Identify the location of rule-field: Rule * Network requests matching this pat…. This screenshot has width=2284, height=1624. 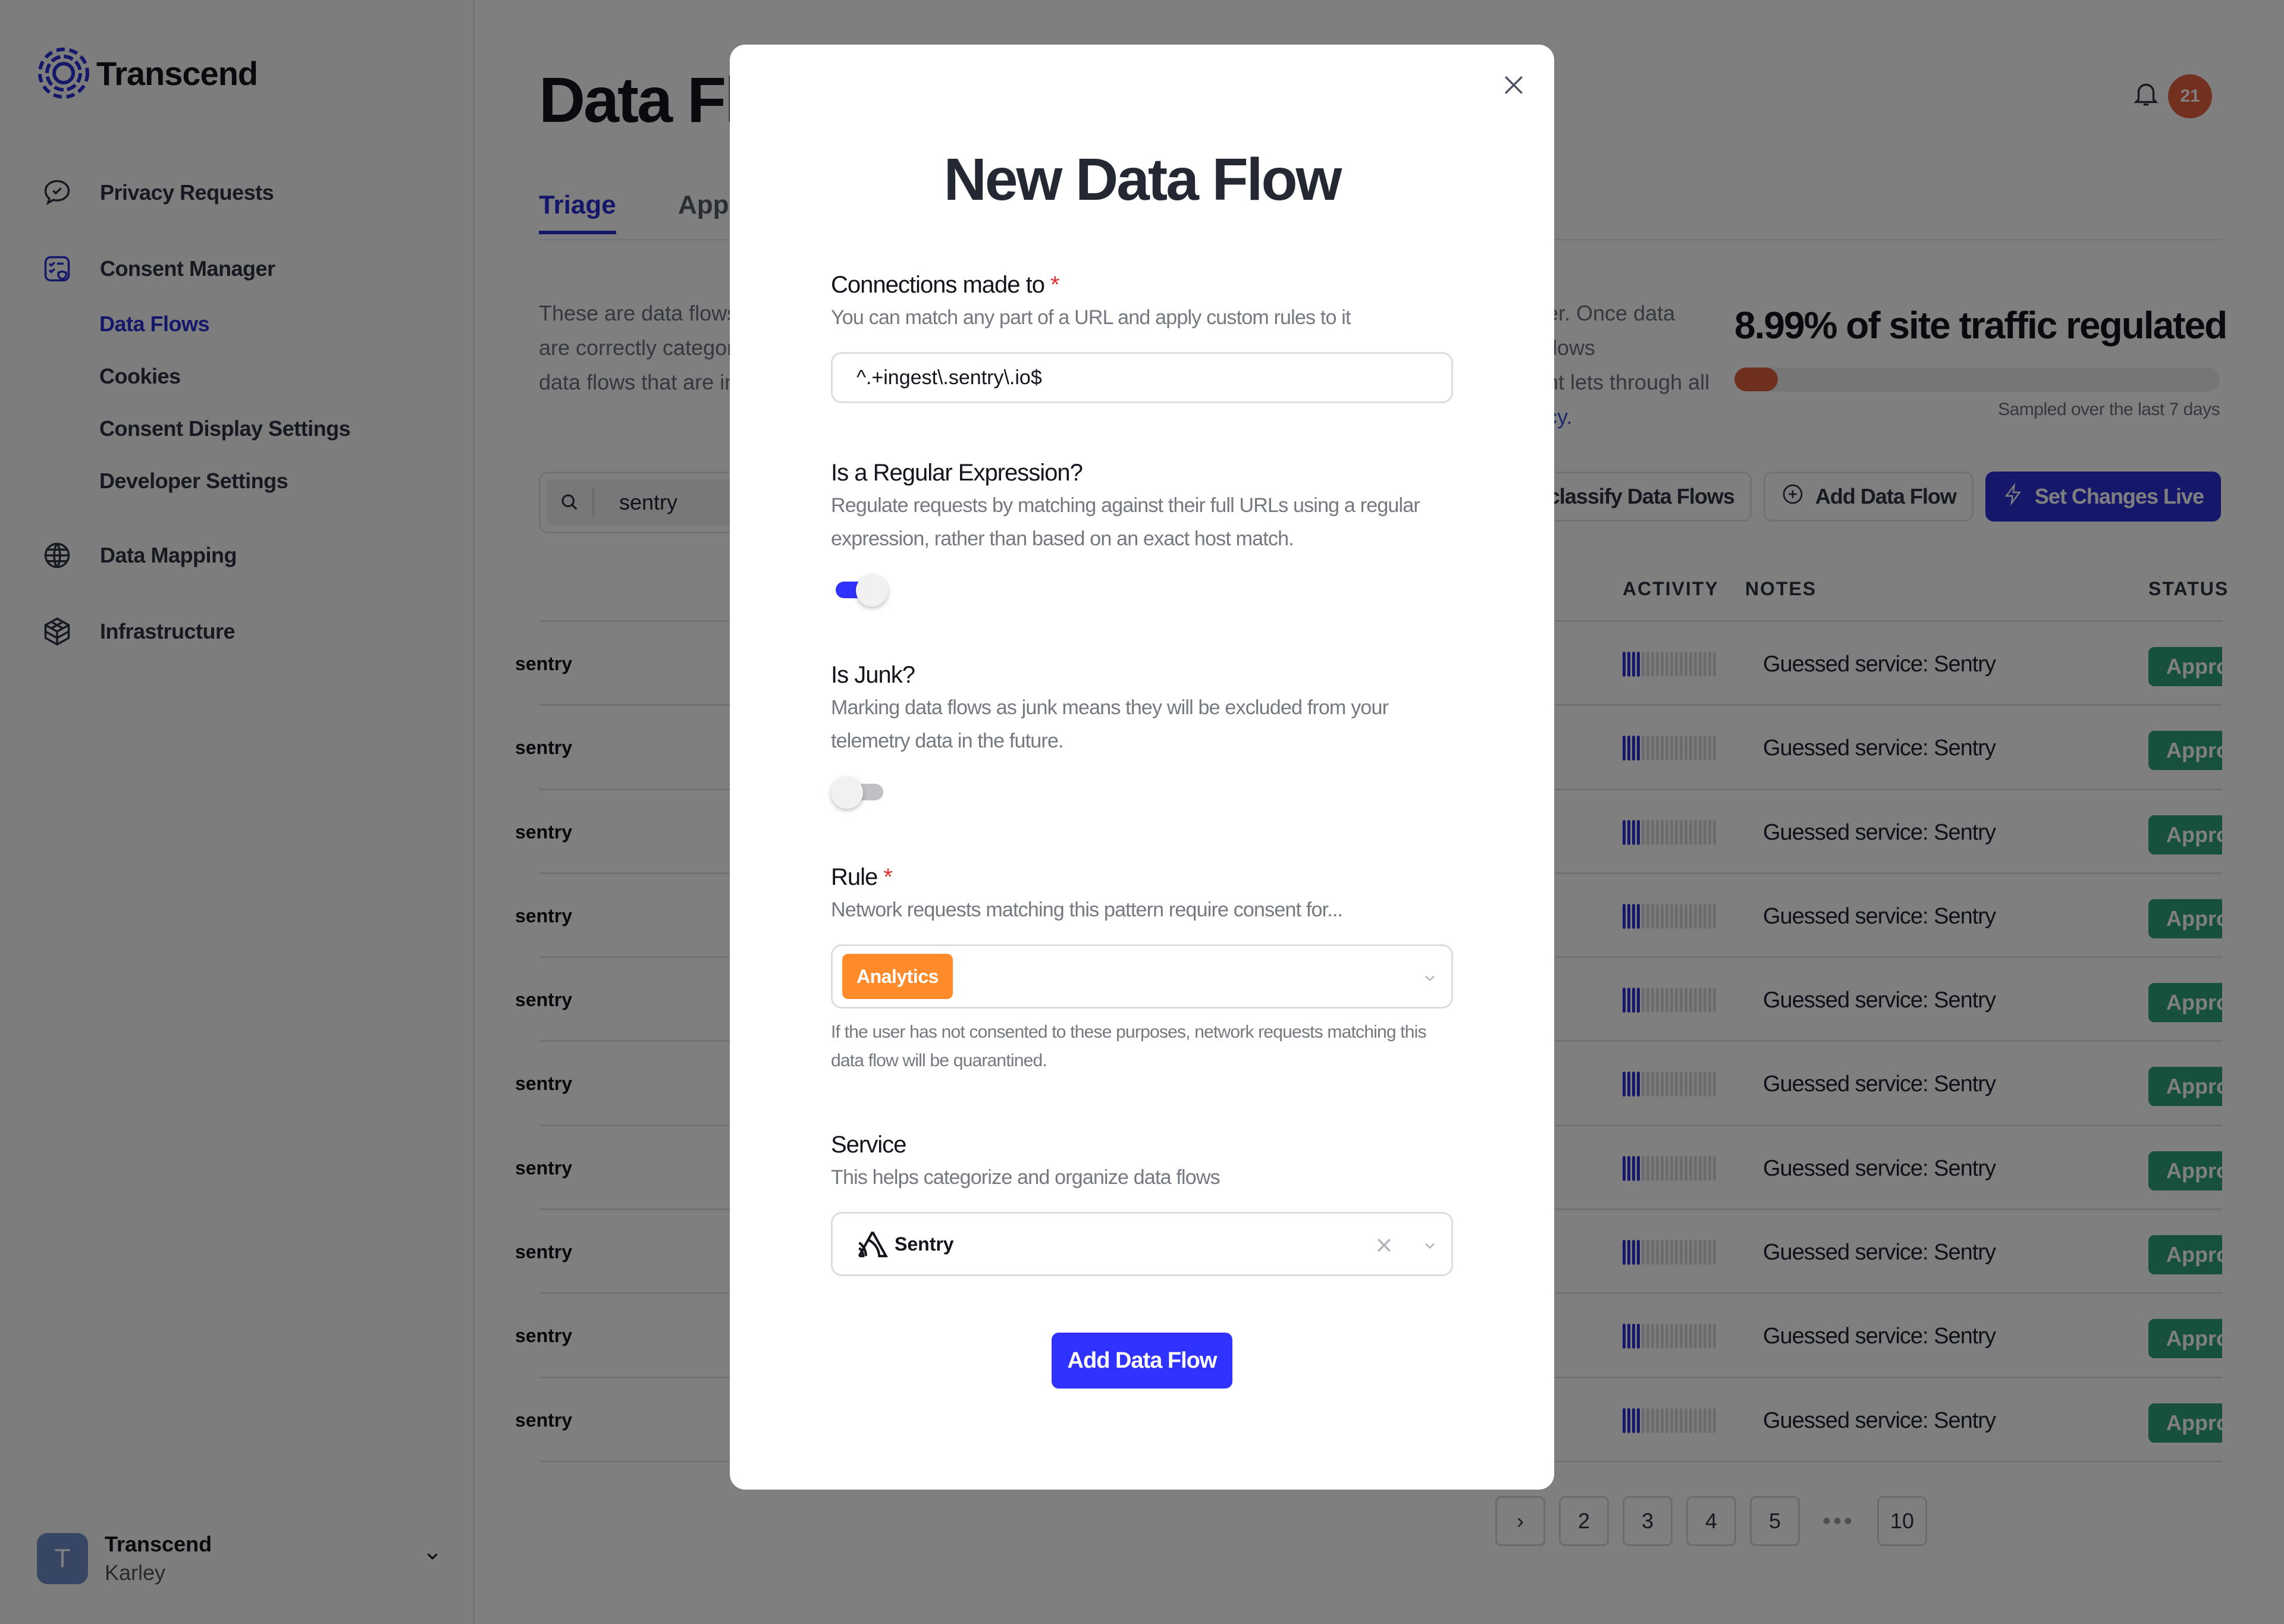
(1142, 969).